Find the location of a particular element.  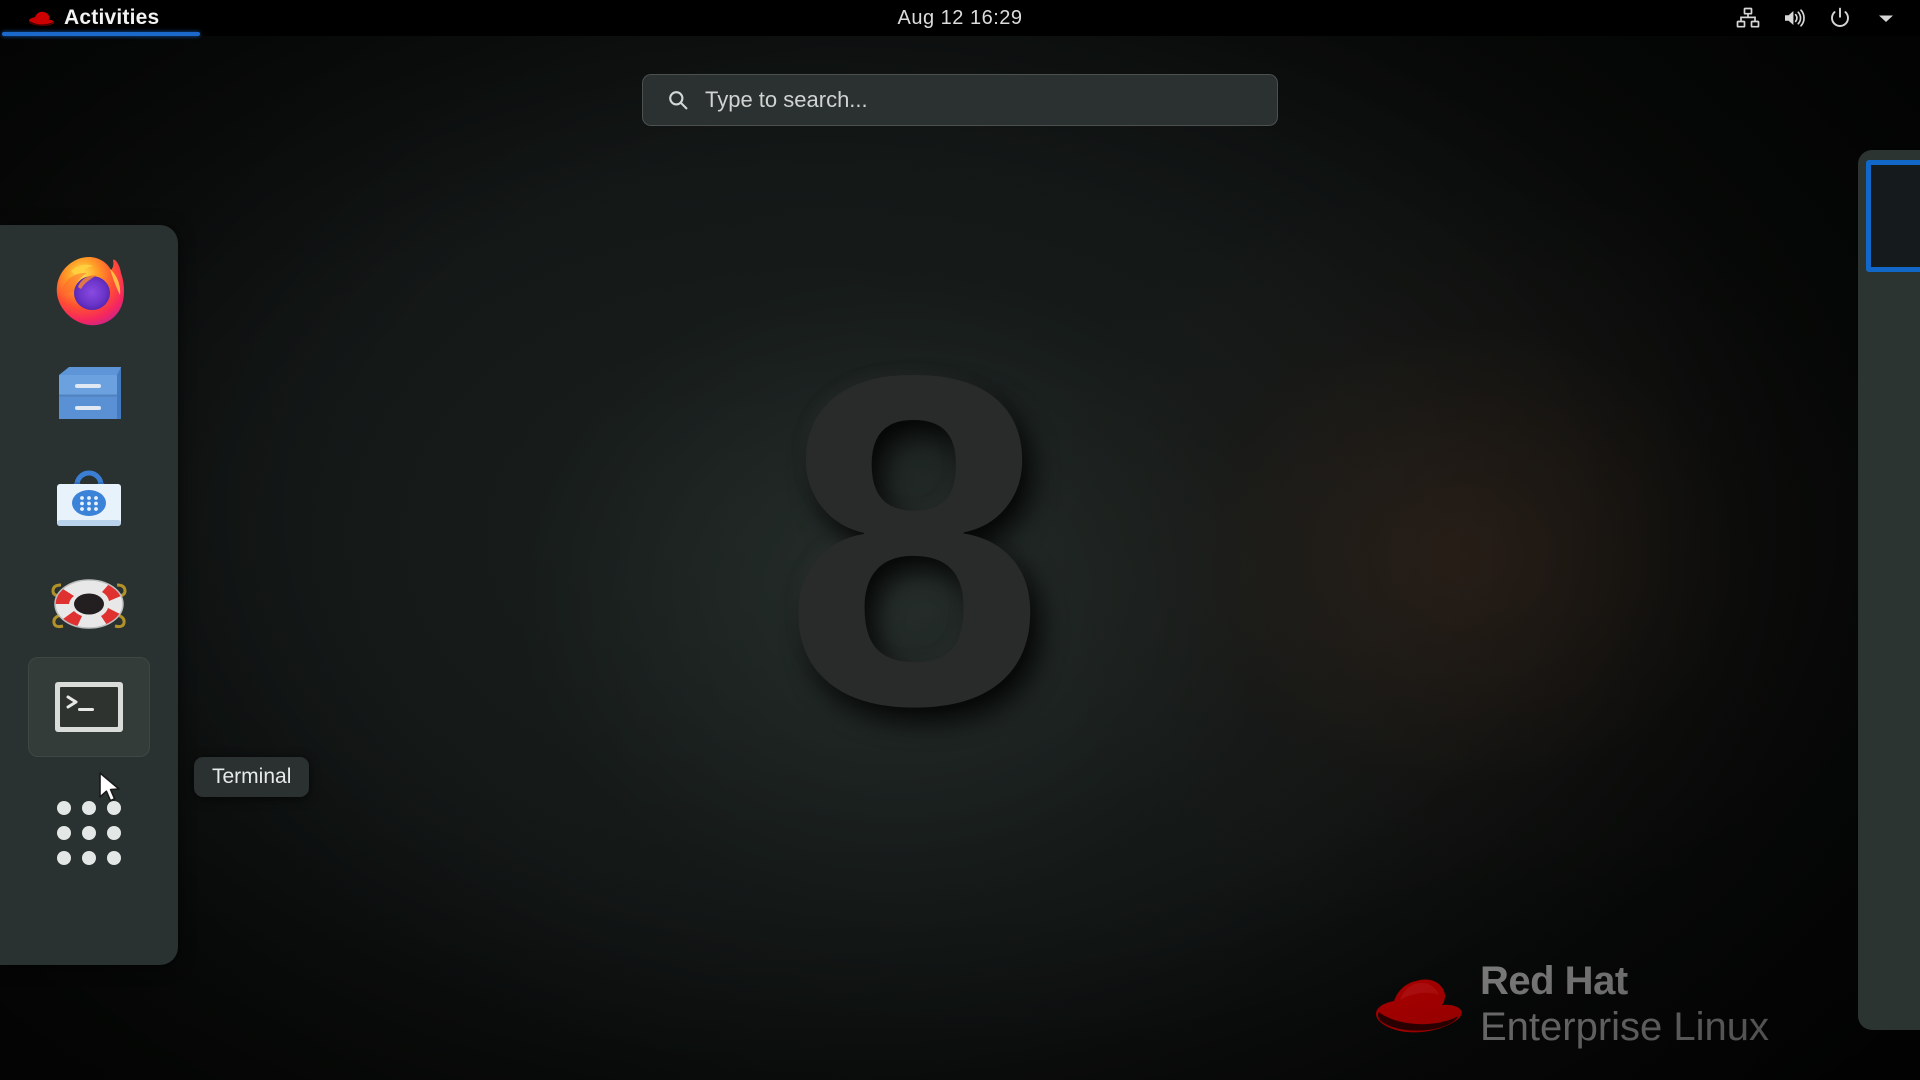

activities-label: Activities is located at coordinates (112, 17).